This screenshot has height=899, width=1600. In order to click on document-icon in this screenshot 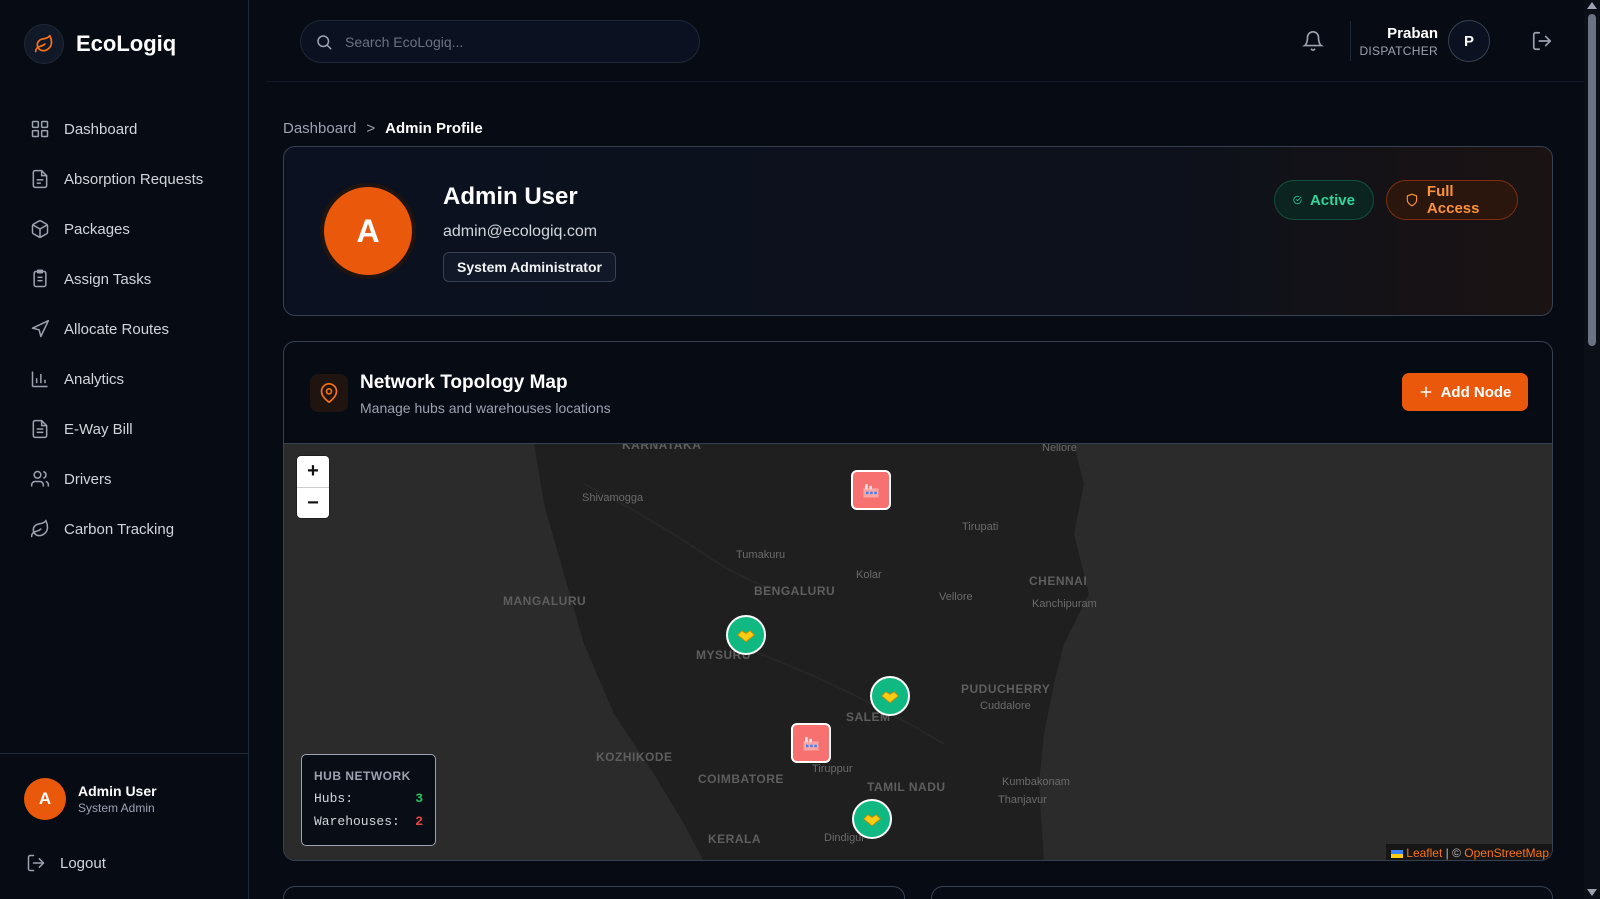, I will do `click(40, 179)`.